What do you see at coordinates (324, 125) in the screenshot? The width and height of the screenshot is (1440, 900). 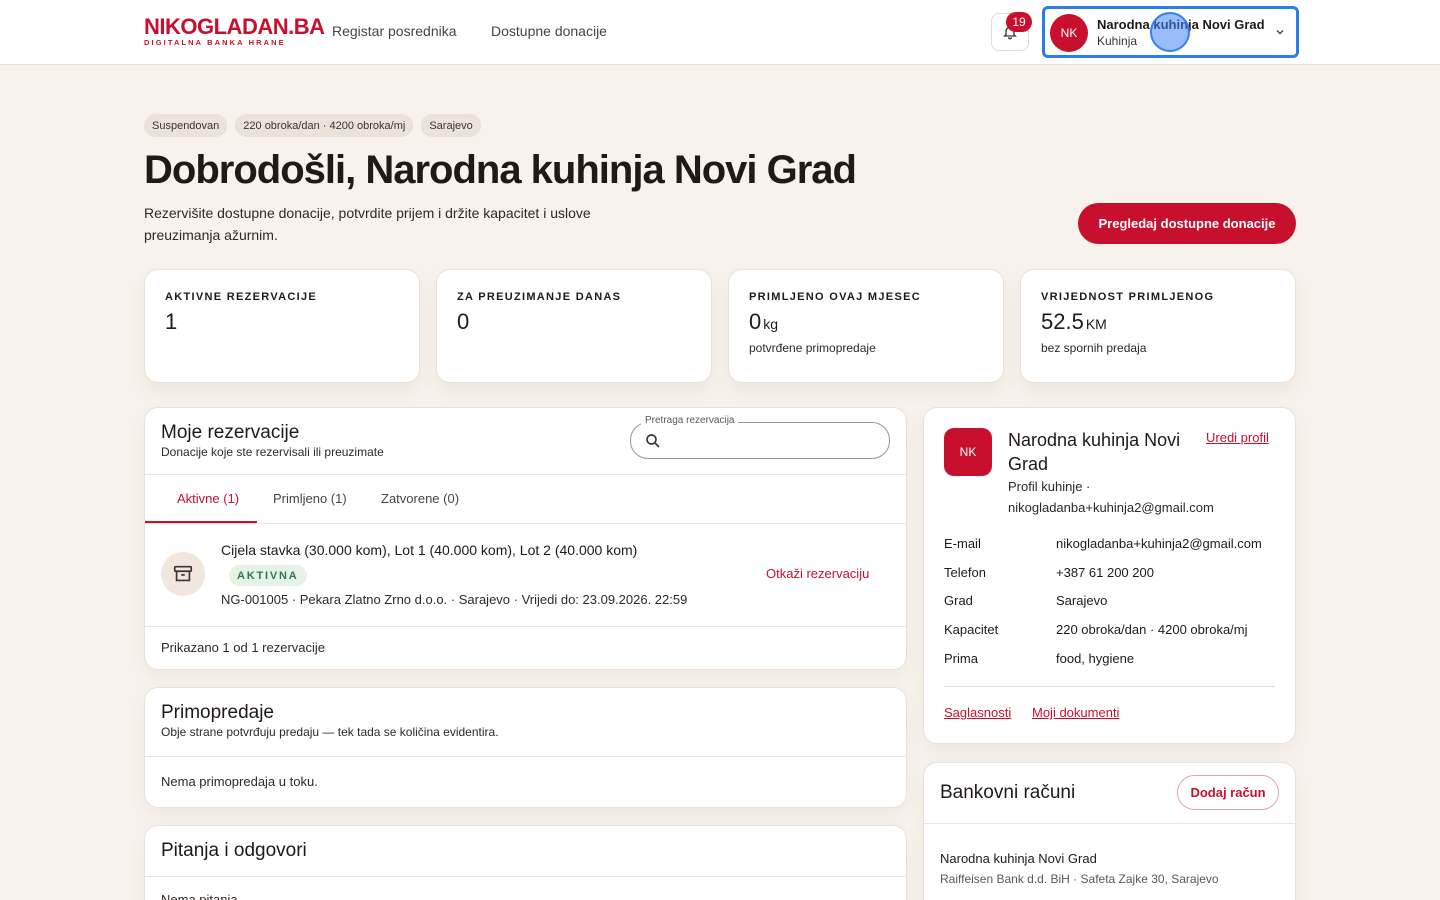 I see `capacity-badge: 220 obroka/dan · 4200 obroka/mj` at bounding box center [324, 125].